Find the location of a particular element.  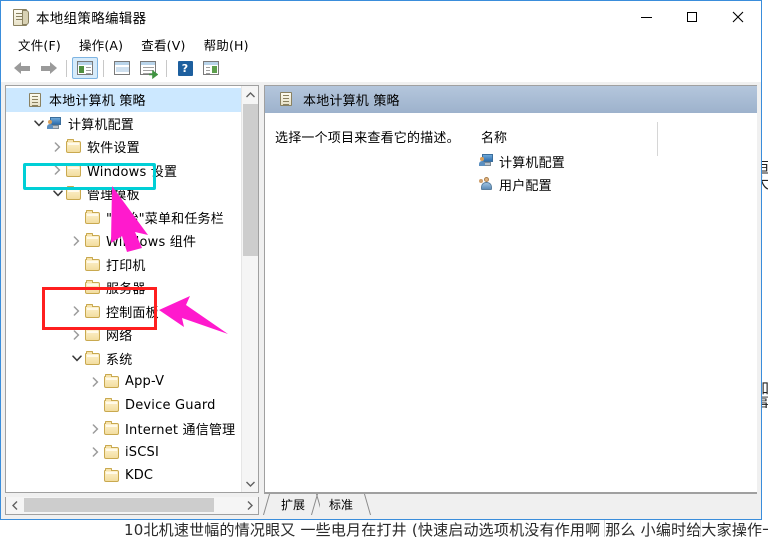

menu-view: 查看(V) is located at coordinates (163, 44).